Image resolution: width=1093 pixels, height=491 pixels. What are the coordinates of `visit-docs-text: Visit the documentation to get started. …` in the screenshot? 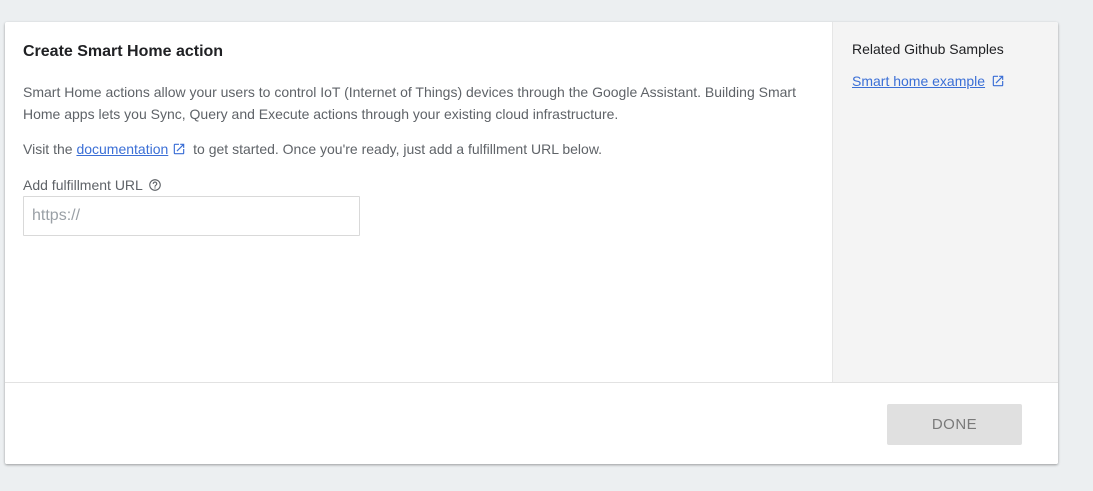 It's located at (312, 149).